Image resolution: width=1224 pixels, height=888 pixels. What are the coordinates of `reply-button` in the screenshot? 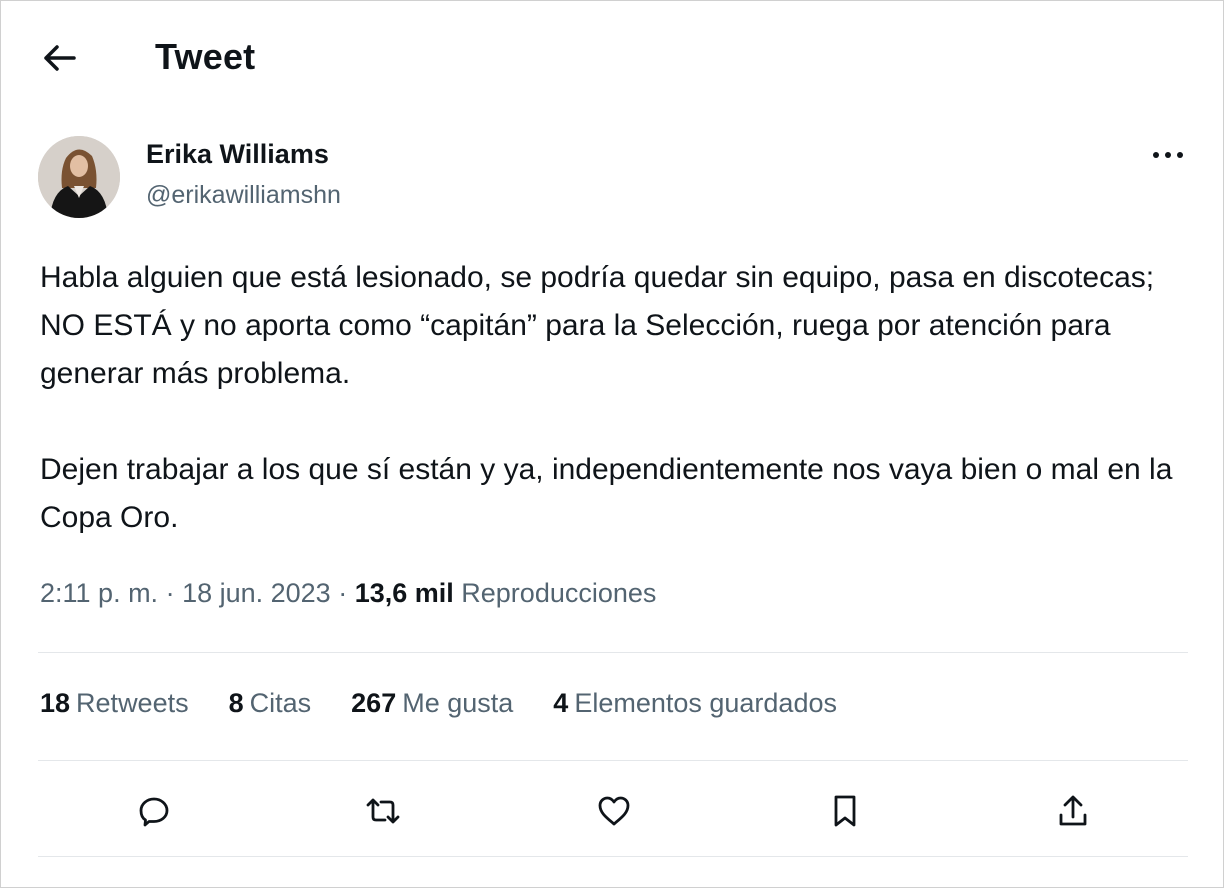 It's located at (154, 811).